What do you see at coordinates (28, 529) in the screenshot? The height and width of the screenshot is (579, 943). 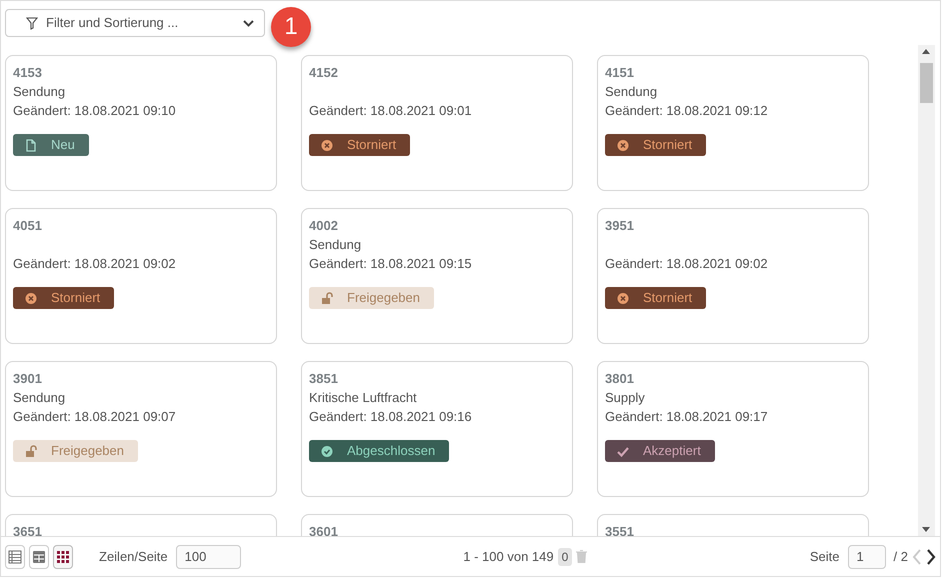 I see `record-number: 3651` at bounding box center [28, 529].